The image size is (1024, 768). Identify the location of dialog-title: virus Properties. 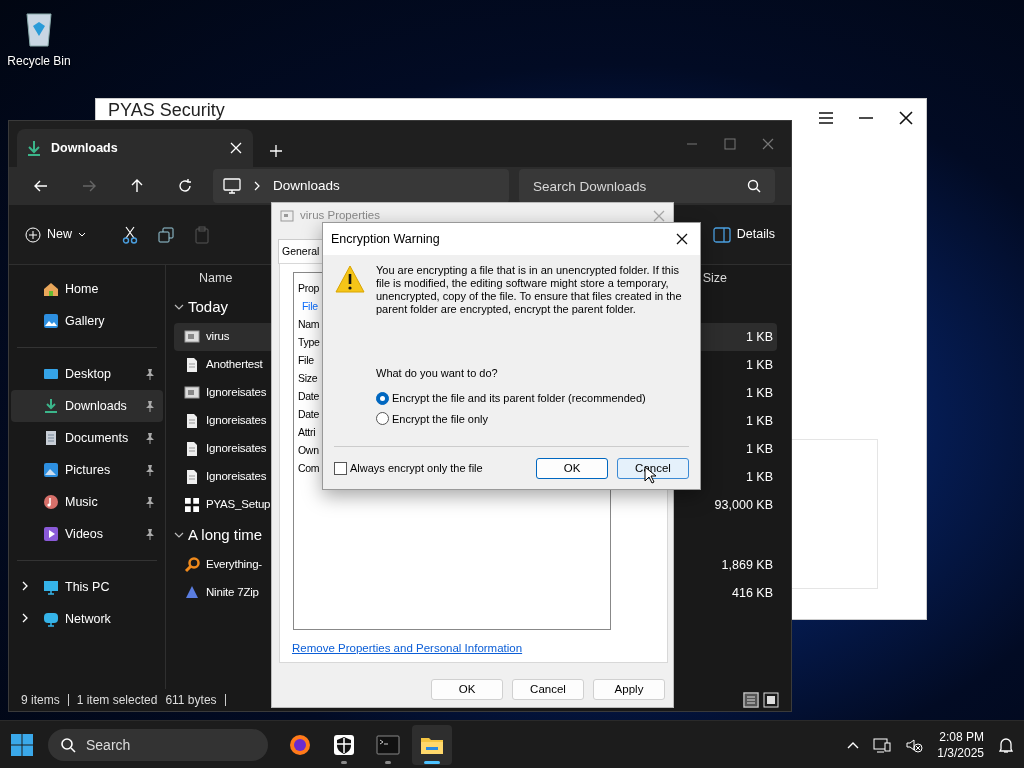
(340, 216).